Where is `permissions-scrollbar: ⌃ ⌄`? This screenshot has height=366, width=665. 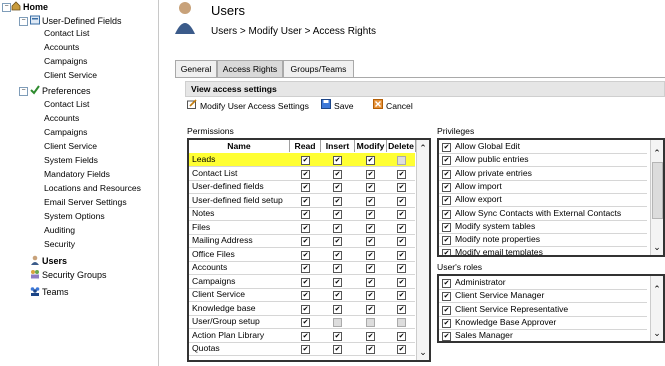 permissions-scrollbar: ⌃ ⌄ is located at coordinates (422, 250).